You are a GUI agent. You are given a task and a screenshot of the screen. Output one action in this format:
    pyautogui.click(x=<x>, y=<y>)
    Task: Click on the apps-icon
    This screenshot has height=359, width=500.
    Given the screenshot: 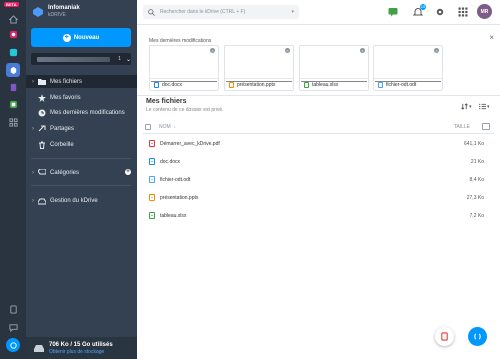 What is the action you would take?
    pyautogui.click(x=13, y=122)
    